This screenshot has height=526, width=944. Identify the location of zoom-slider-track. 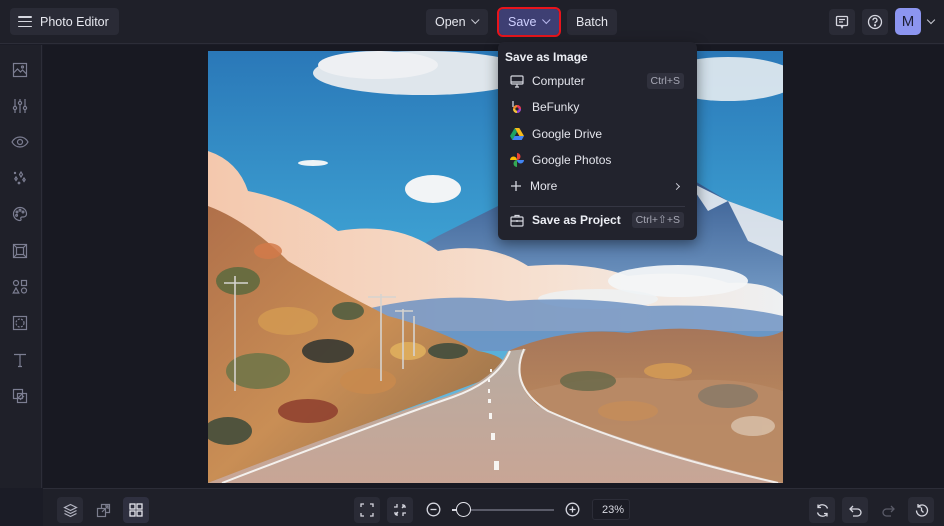
(512, 510).